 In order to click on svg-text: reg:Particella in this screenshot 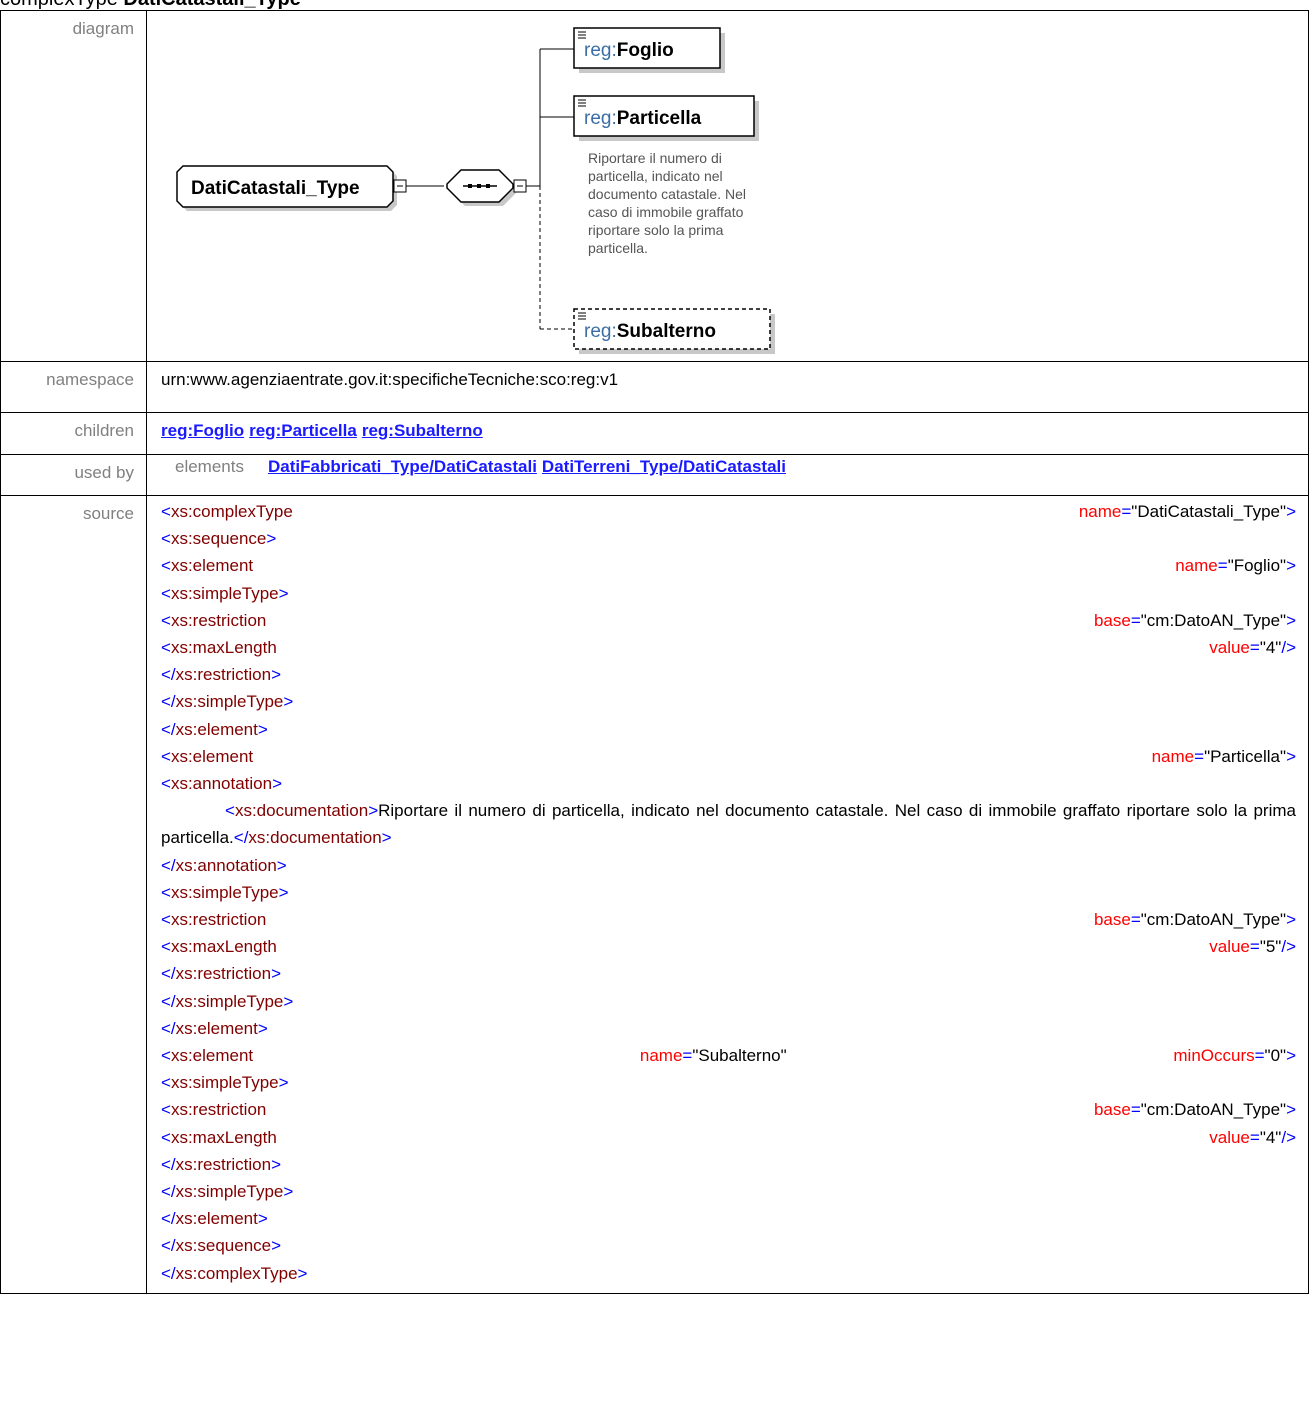, I will do `click(643, 118)`.